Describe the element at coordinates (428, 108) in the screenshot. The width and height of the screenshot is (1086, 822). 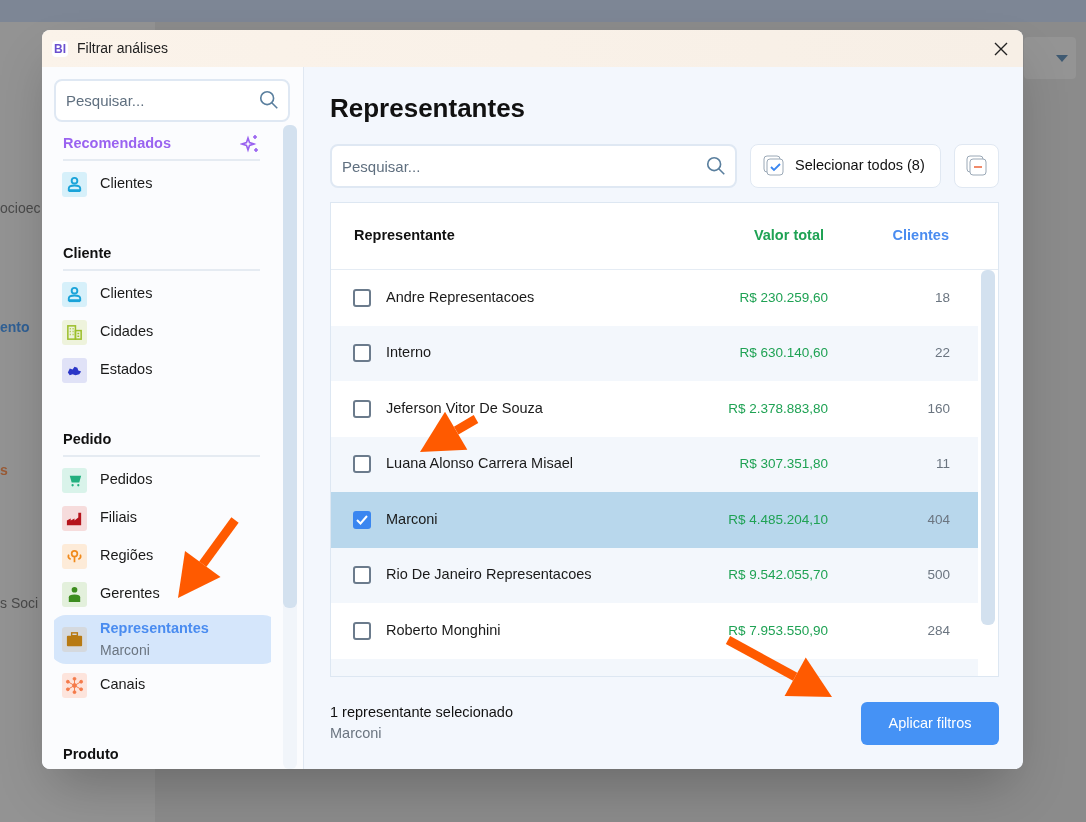
I see `panel-title: Representantes` at that location.